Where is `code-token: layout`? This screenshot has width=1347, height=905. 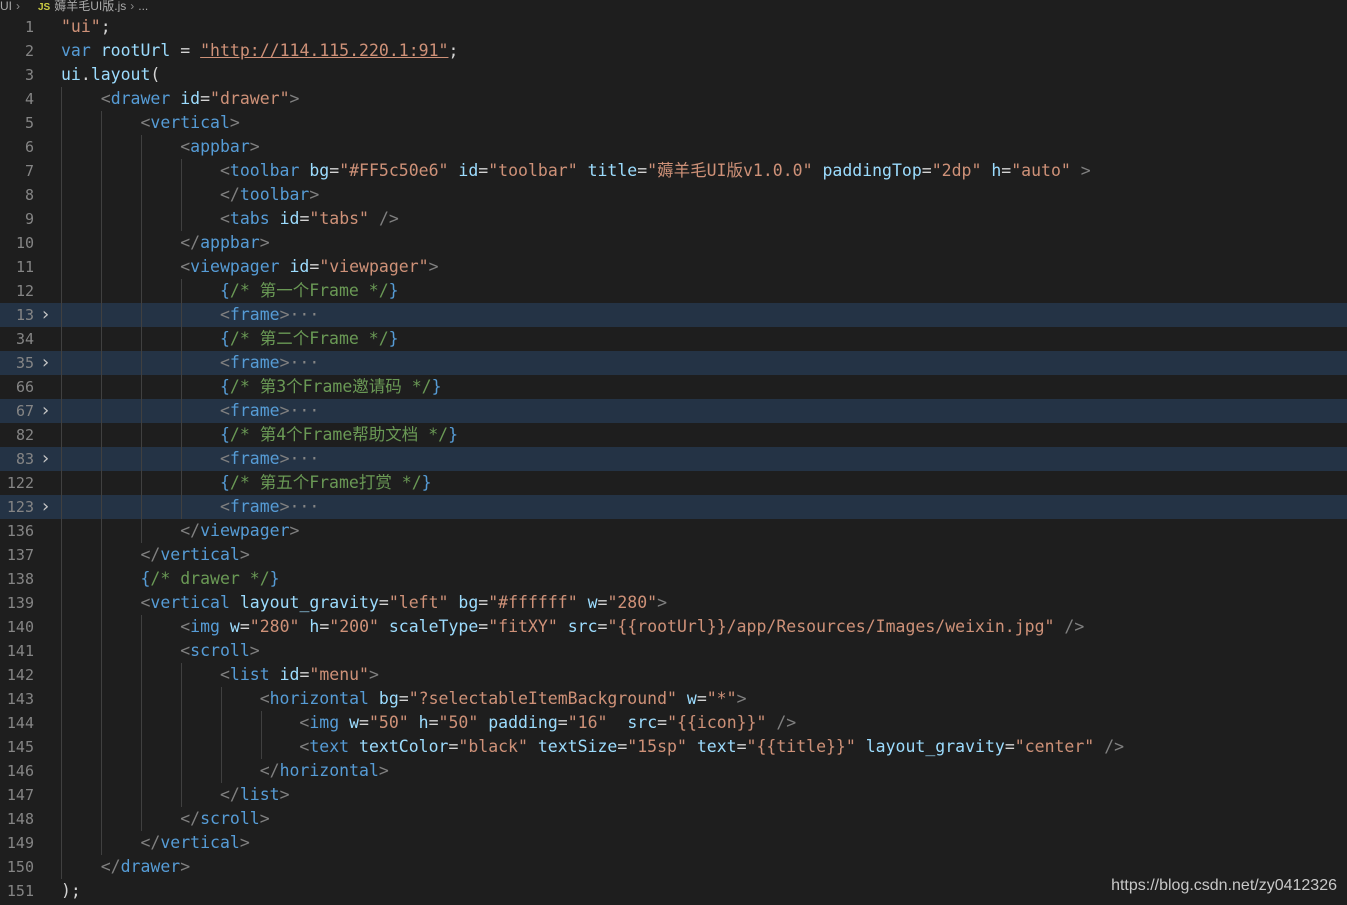
code-token: layout is located at coordinates (120, 74).